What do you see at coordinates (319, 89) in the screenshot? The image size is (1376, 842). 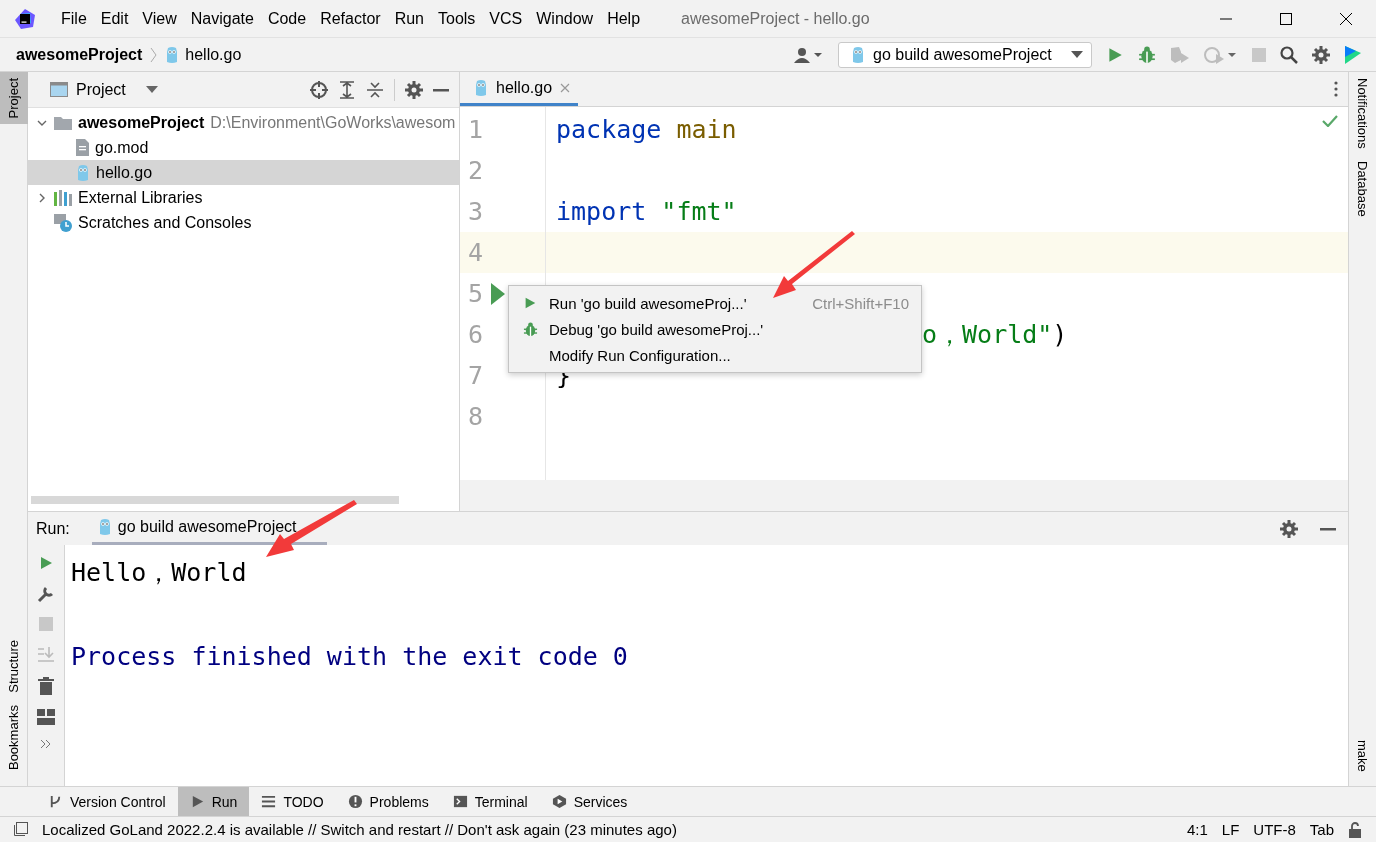 I see `locate-icon` at bounding box center [319, 89].